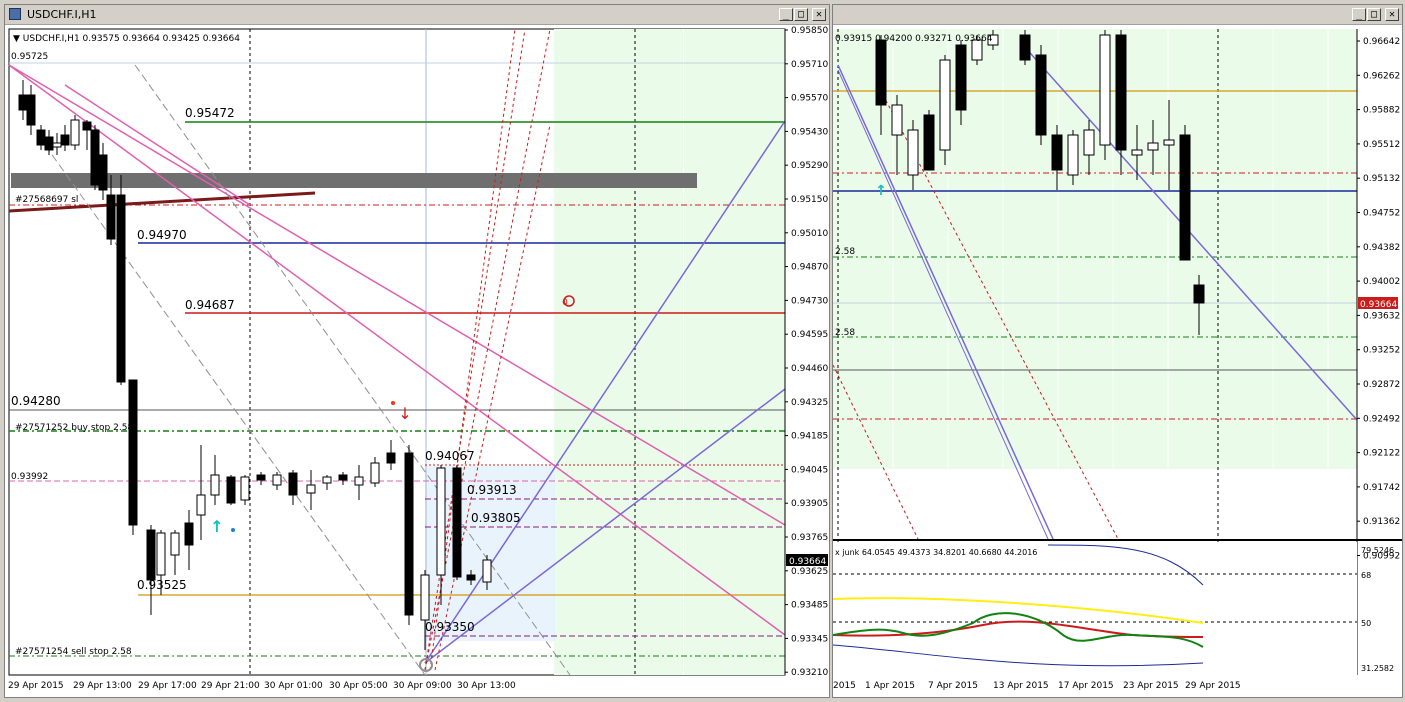  I want to click on price-tick-label: 0.93625, so click(809, 572).